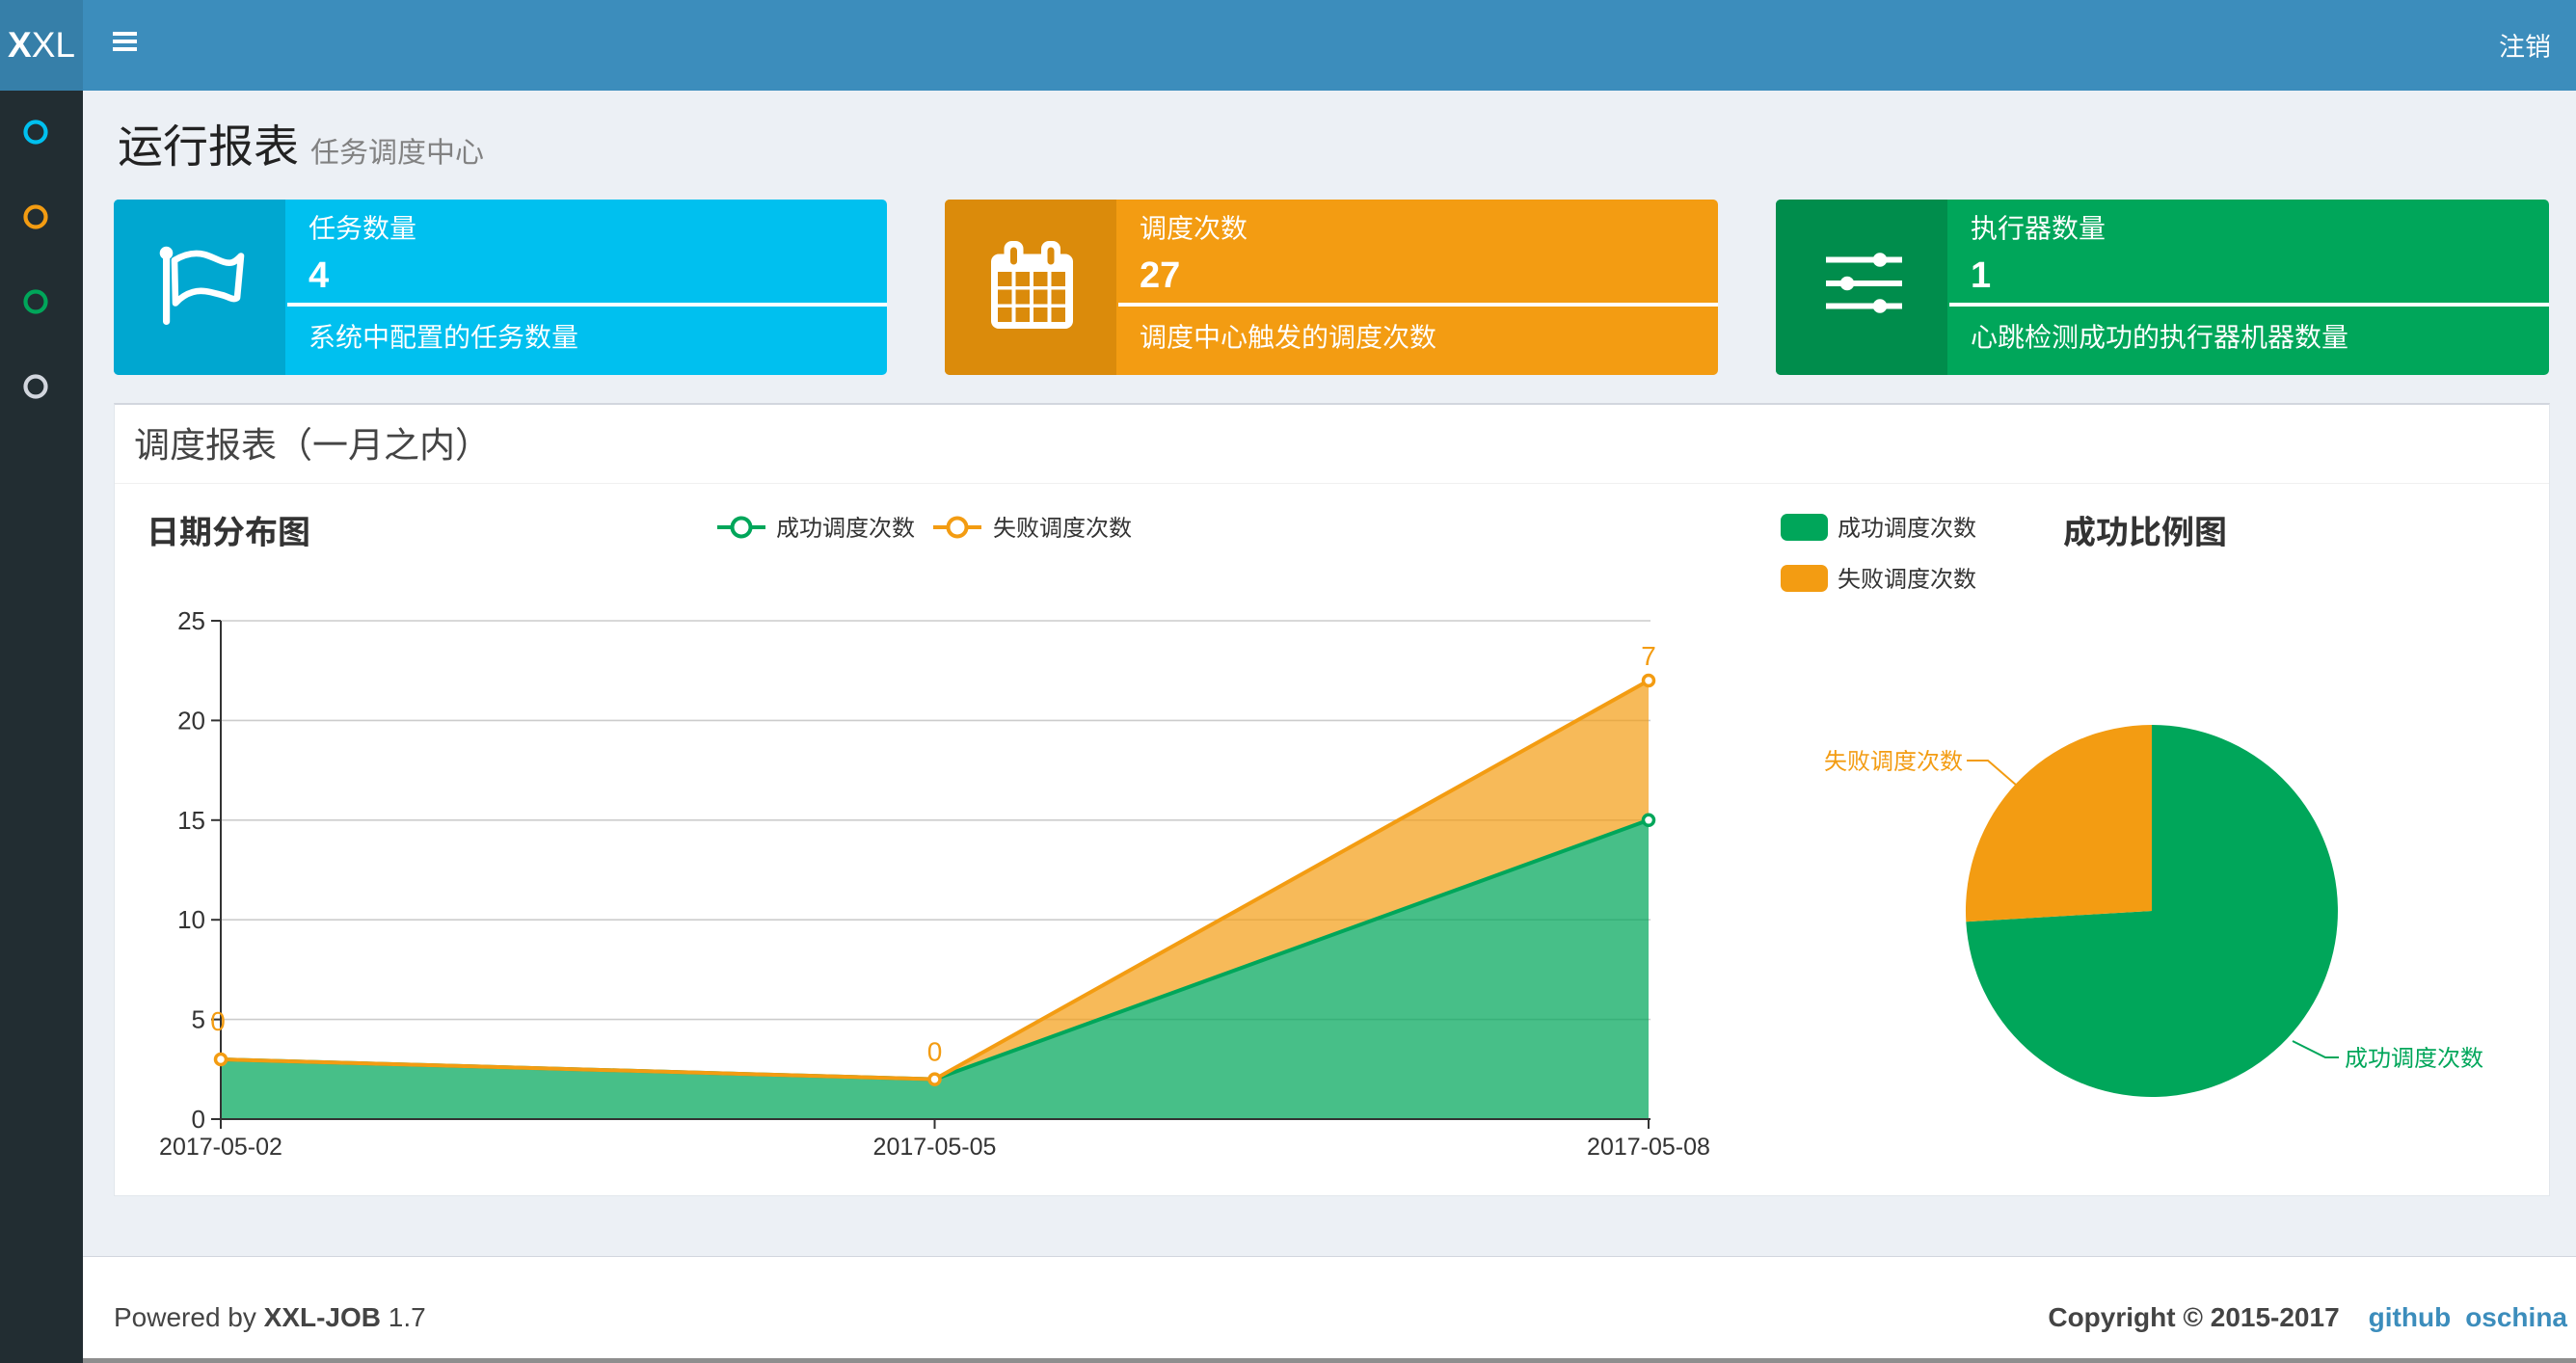  I want to click on svg-text: 5, so click(199, 1019).